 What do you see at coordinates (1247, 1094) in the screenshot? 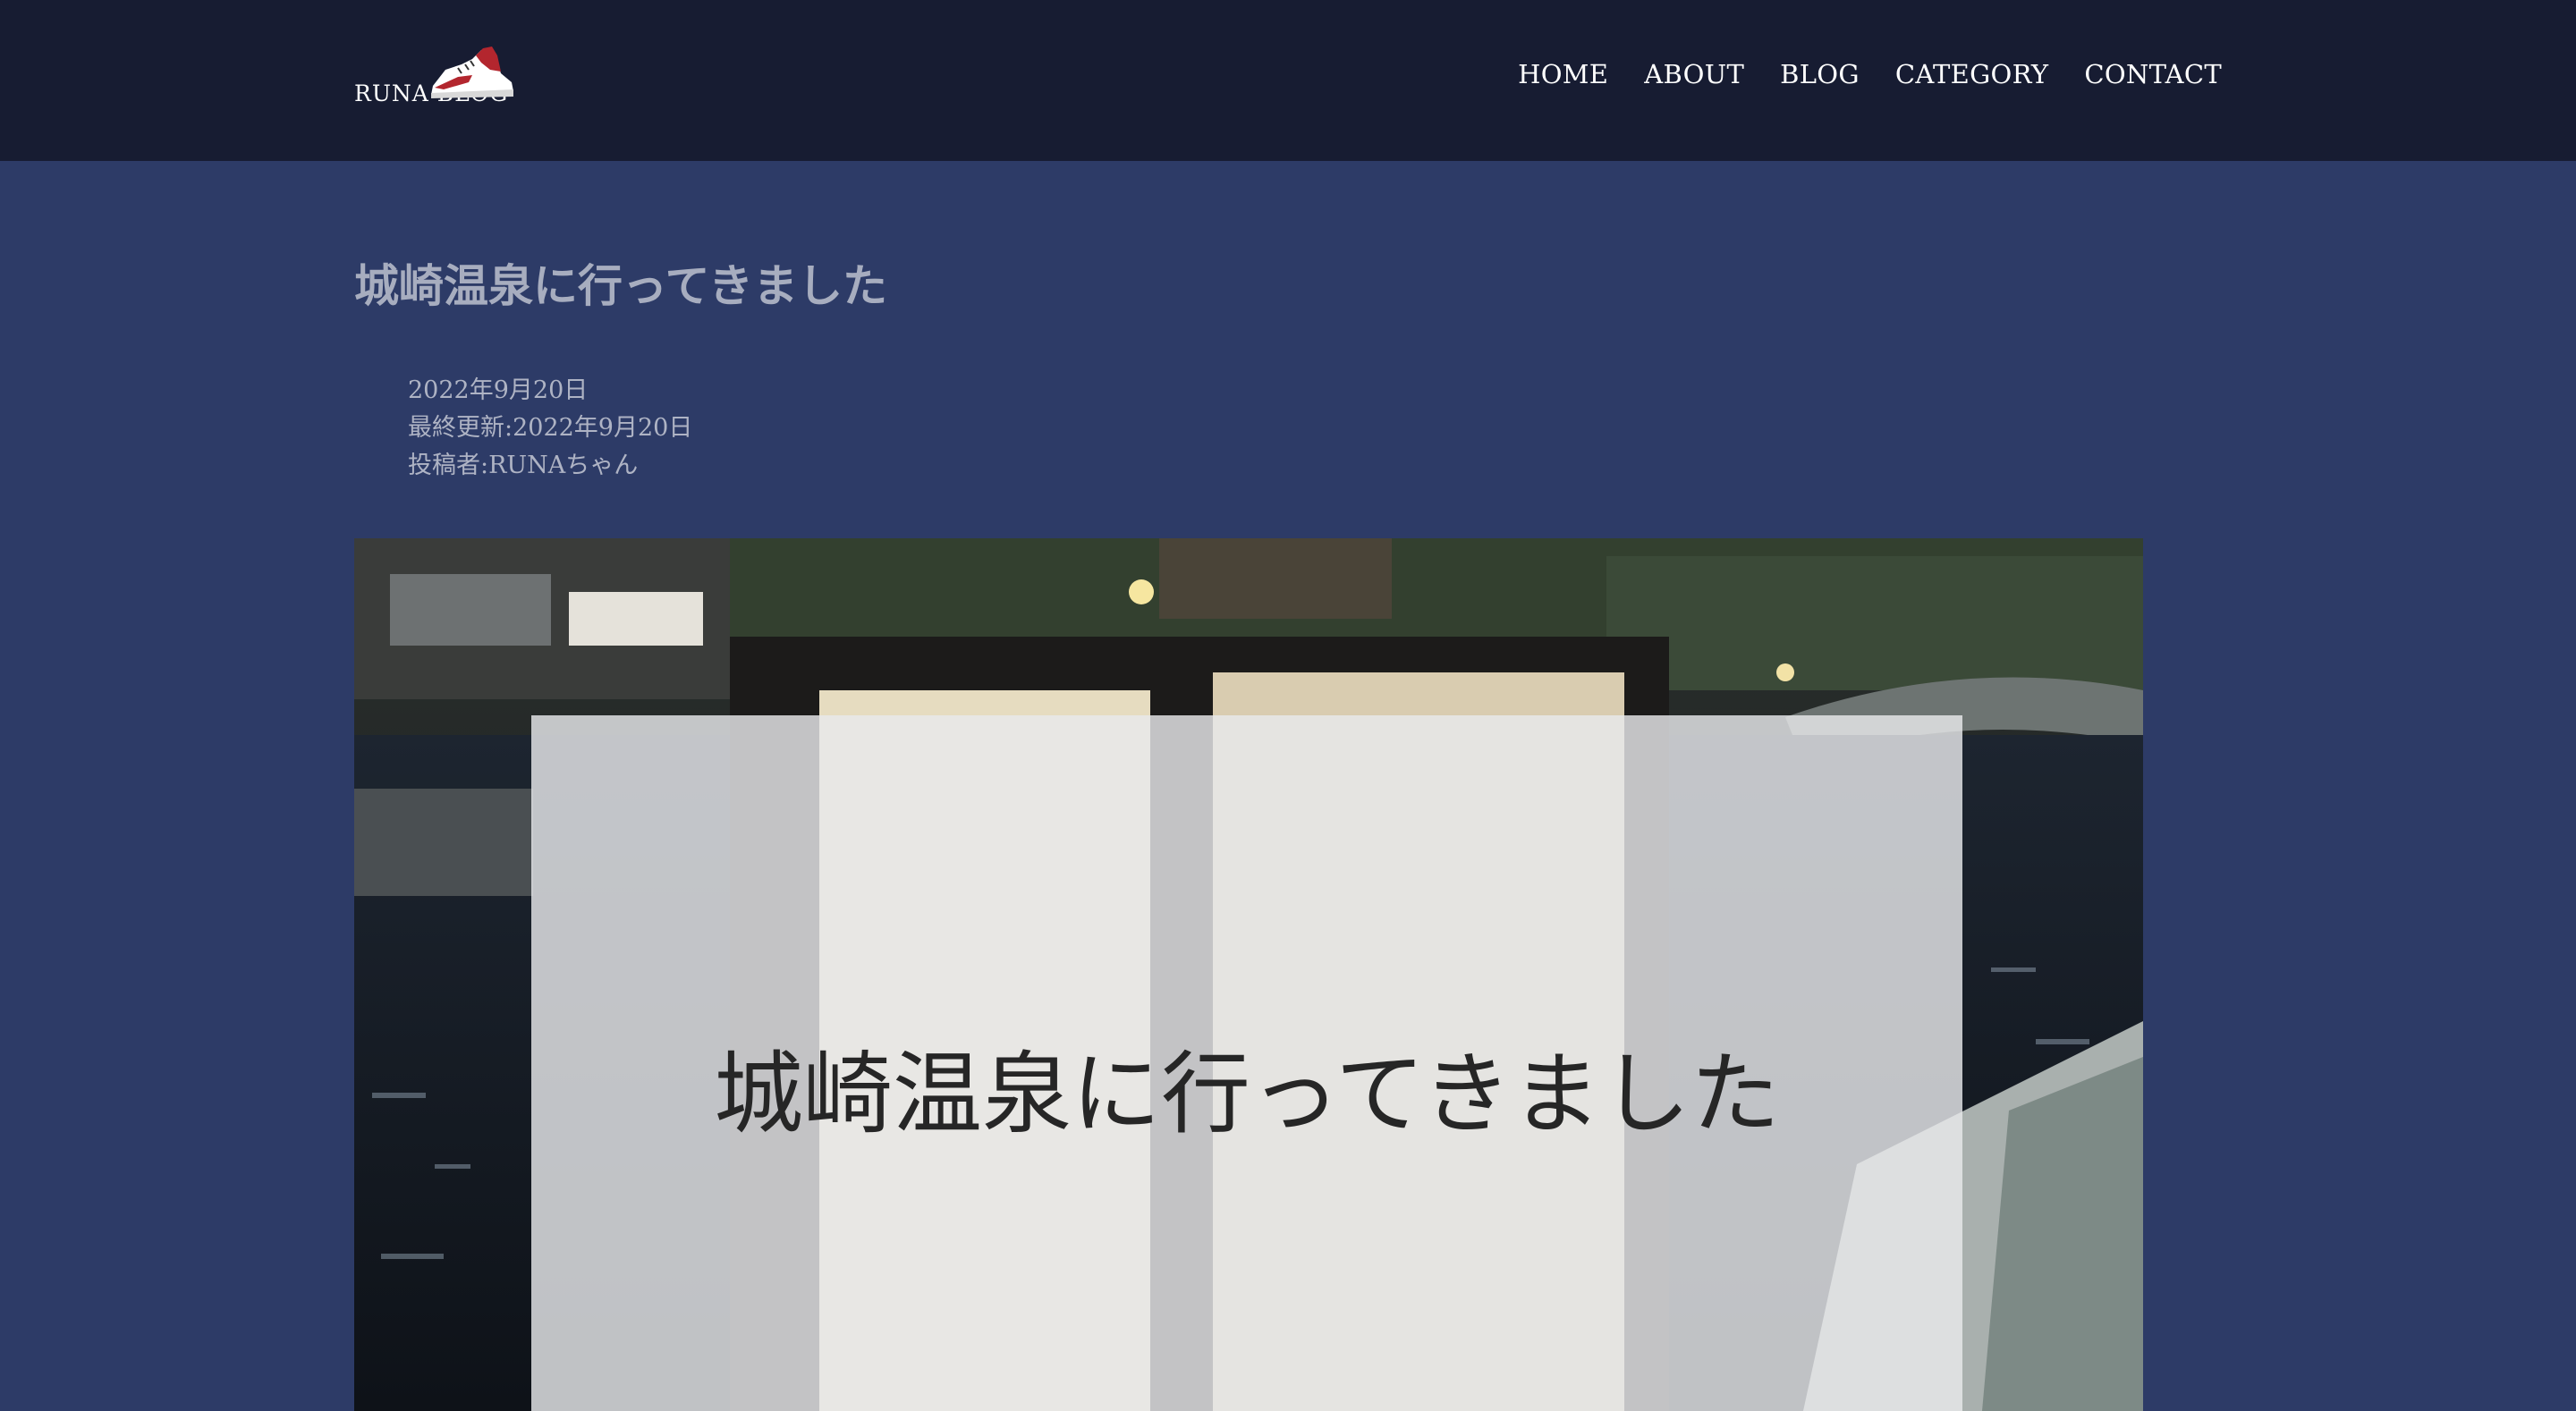
I see `hero-caption: 城崎温泉に行ってきました` at bounding box center [1247, 1094].